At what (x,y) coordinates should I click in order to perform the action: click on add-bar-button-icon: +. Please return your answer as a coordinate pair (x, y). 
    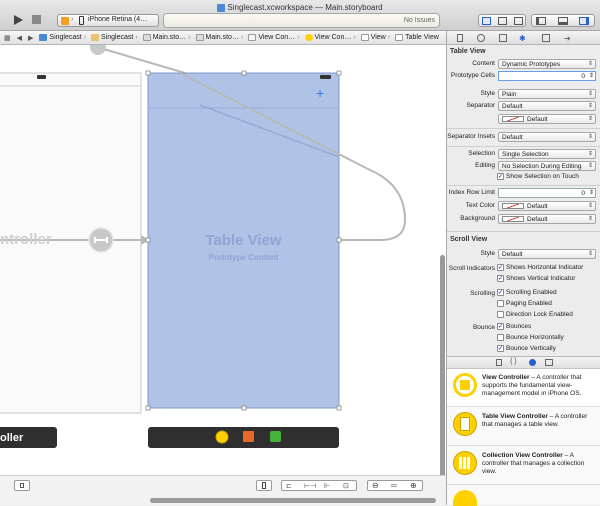
    Looking at the image, I should click on (320, 93).